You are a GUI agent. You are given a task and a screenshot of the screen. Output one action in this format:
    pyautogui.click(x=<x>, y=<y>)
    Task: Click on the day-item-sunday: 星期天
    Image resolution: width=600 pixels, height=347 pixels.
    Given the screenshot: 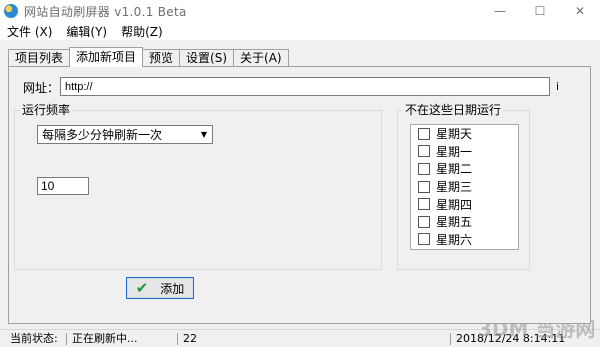 What is the action you would take?
    pyautogui.click(x=464, y=134)
    